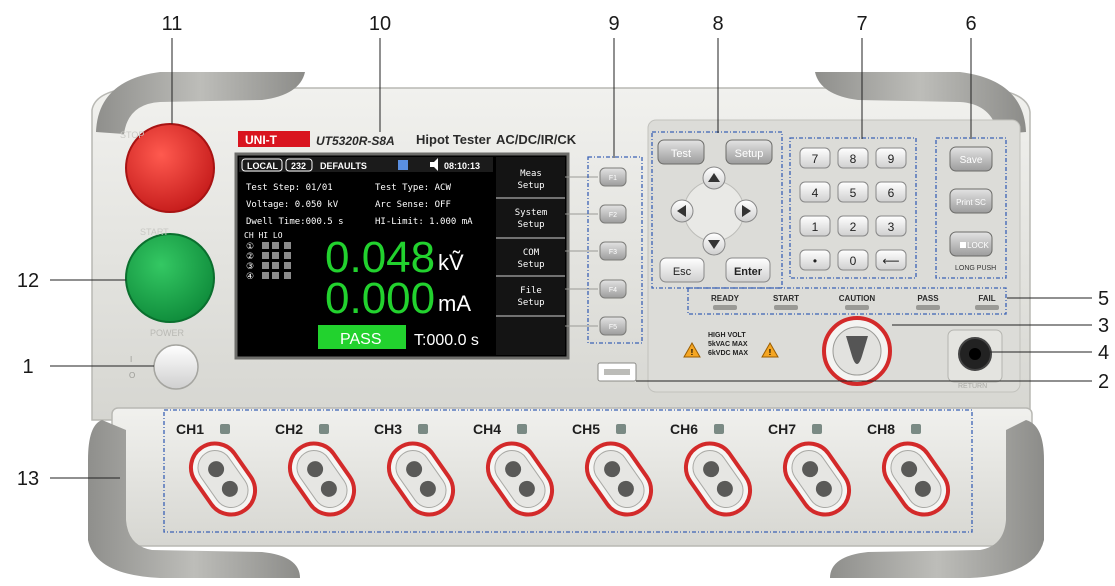 The image size is (1115, 586). What do you see at coordinates (987, 307) in the screenshot?
I see `fail-led` at bounding box center [987, 307].